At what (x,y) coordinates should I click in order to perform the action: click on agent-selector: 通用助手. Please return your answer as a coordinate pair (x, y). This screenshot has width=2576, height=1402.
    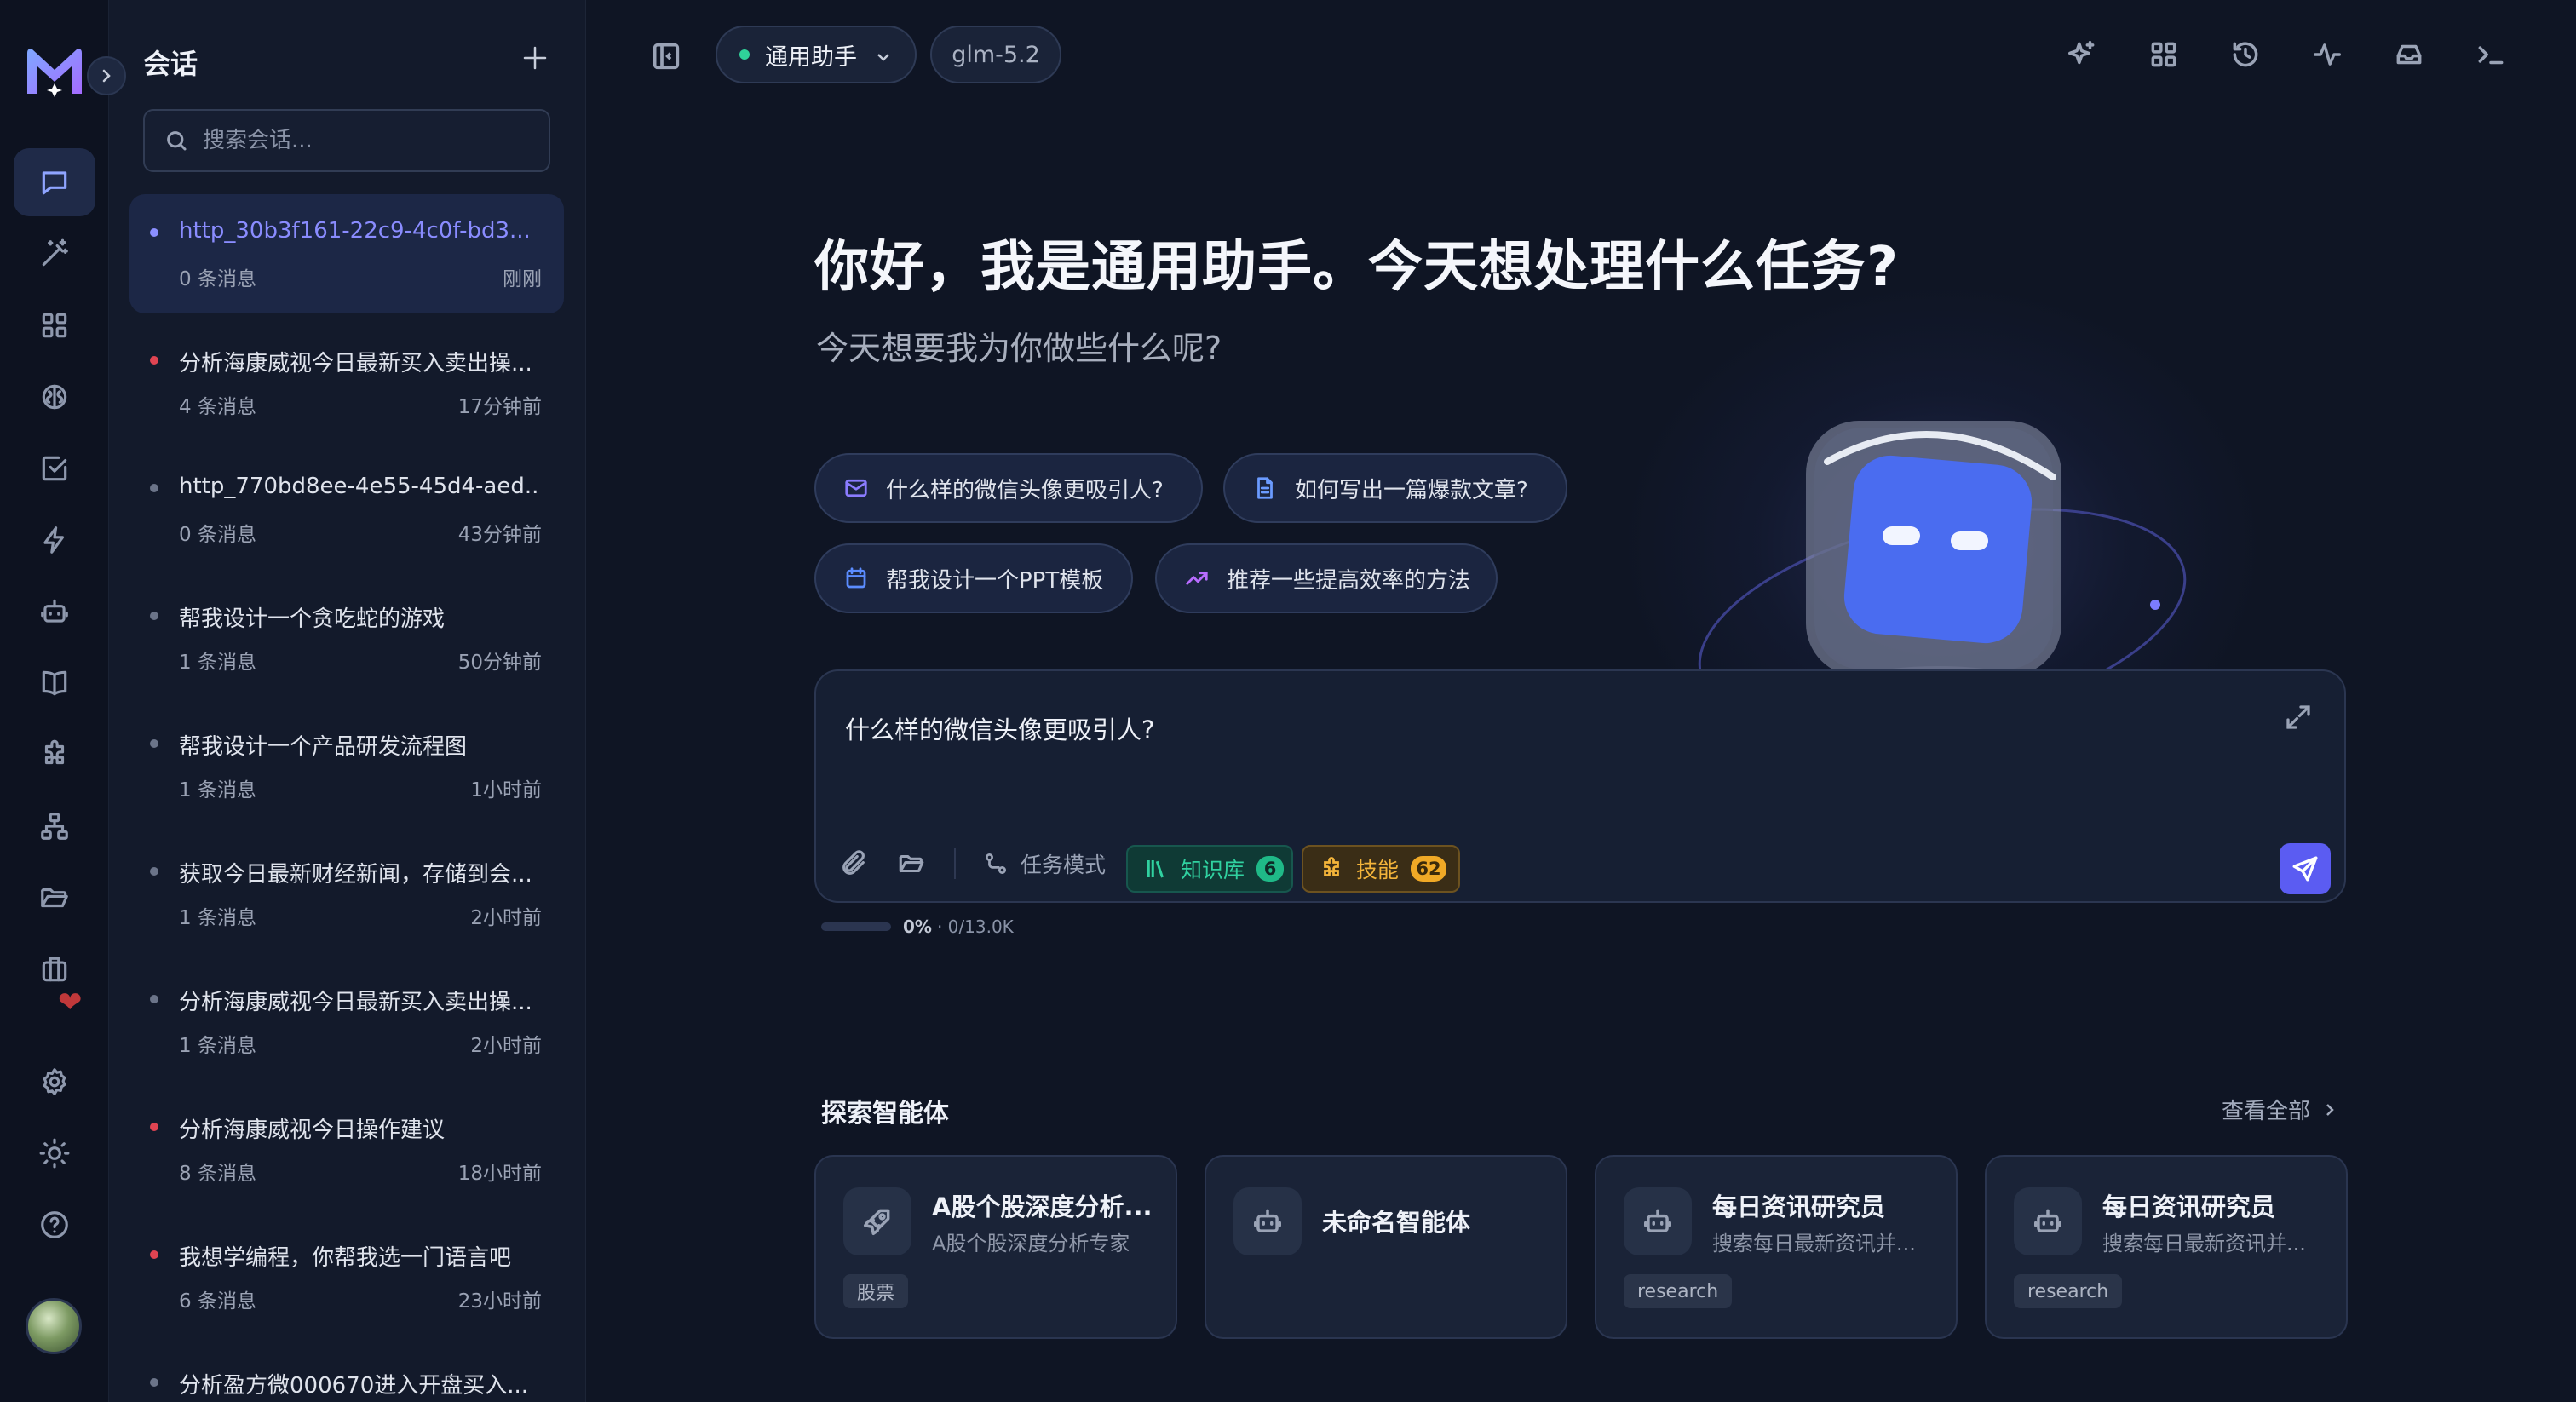
    Looking at the image, I should click on (817, 54).